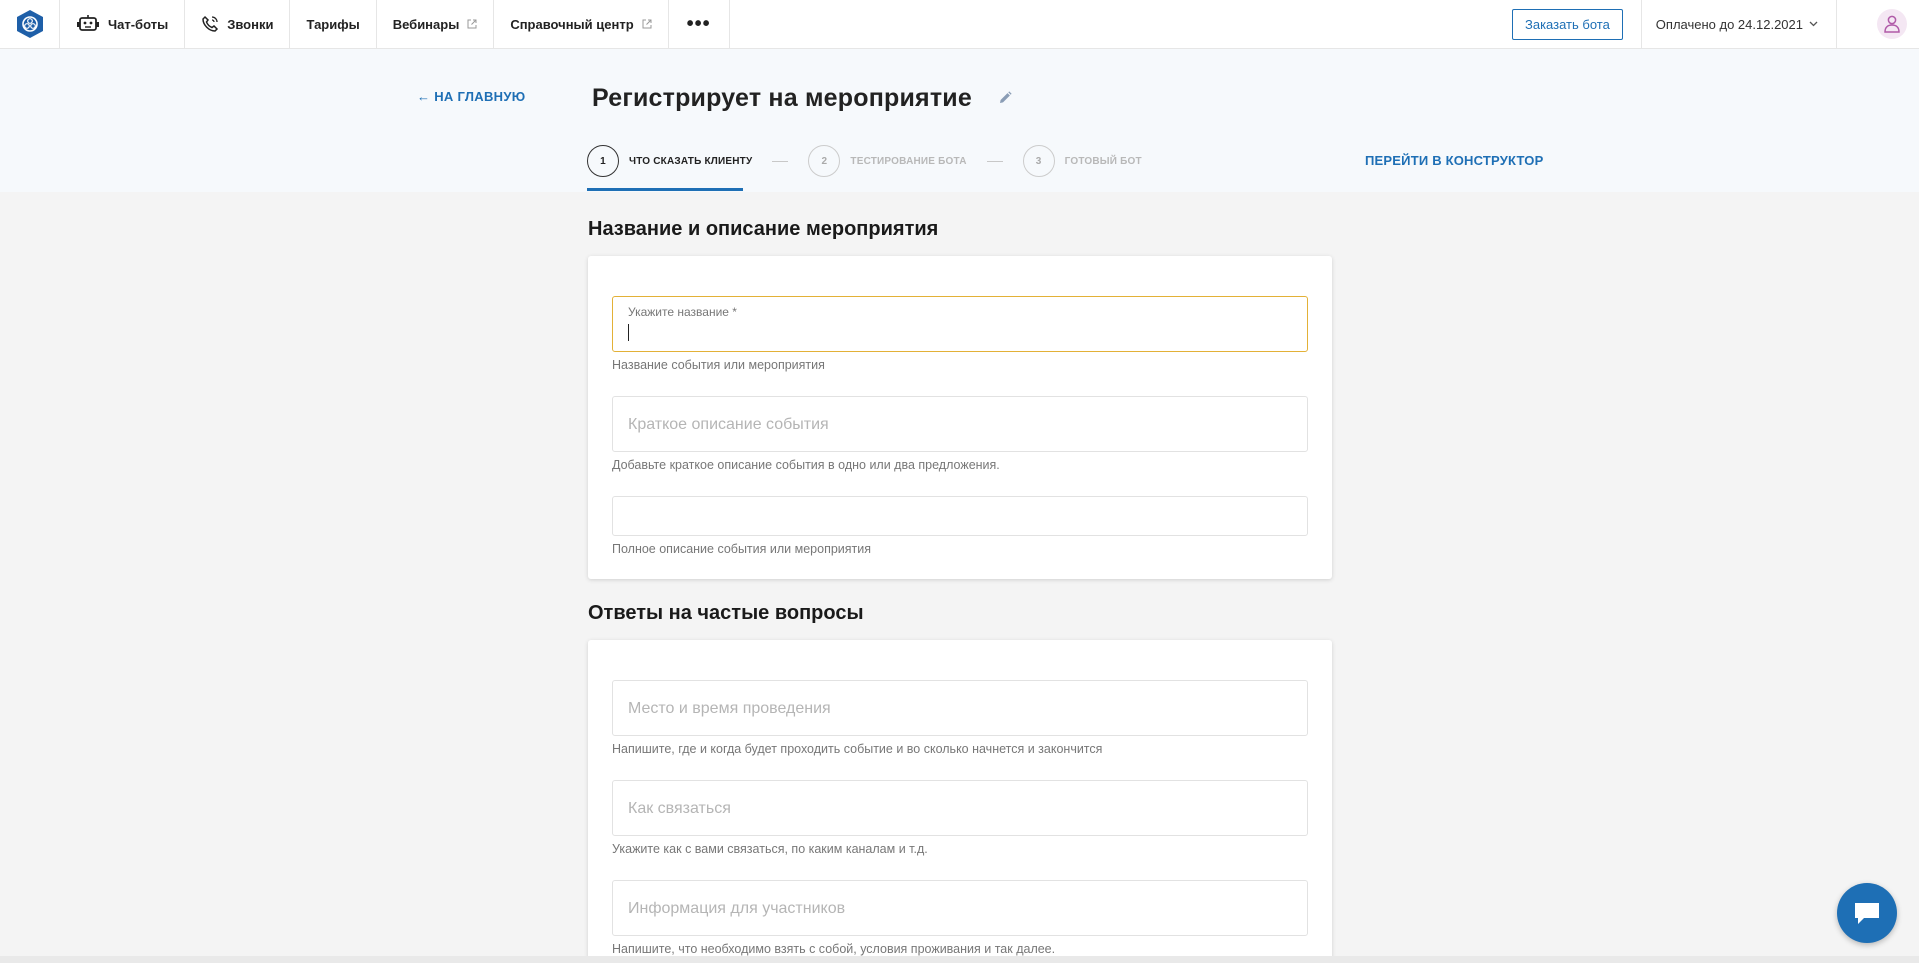 This screenshot has width=1919, height=963. What do you see at coordinates (960, 808) in the screenshot?
I see `contact-field: Как связаться` at bounding box center [960, 808].